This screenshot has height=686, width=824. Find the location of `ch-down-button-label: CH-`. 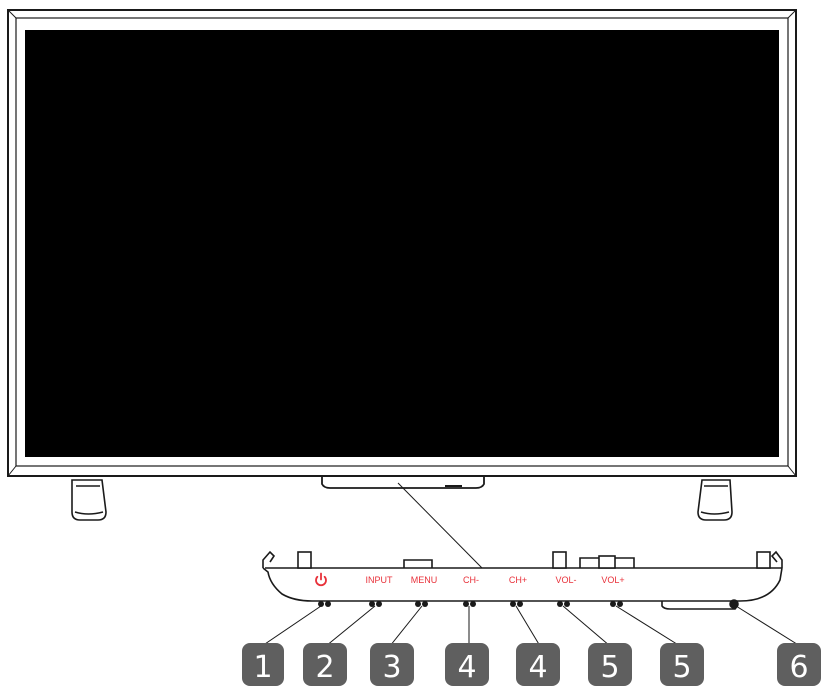

ch-down-button-label: CH- is located at coordinates (471, 580).